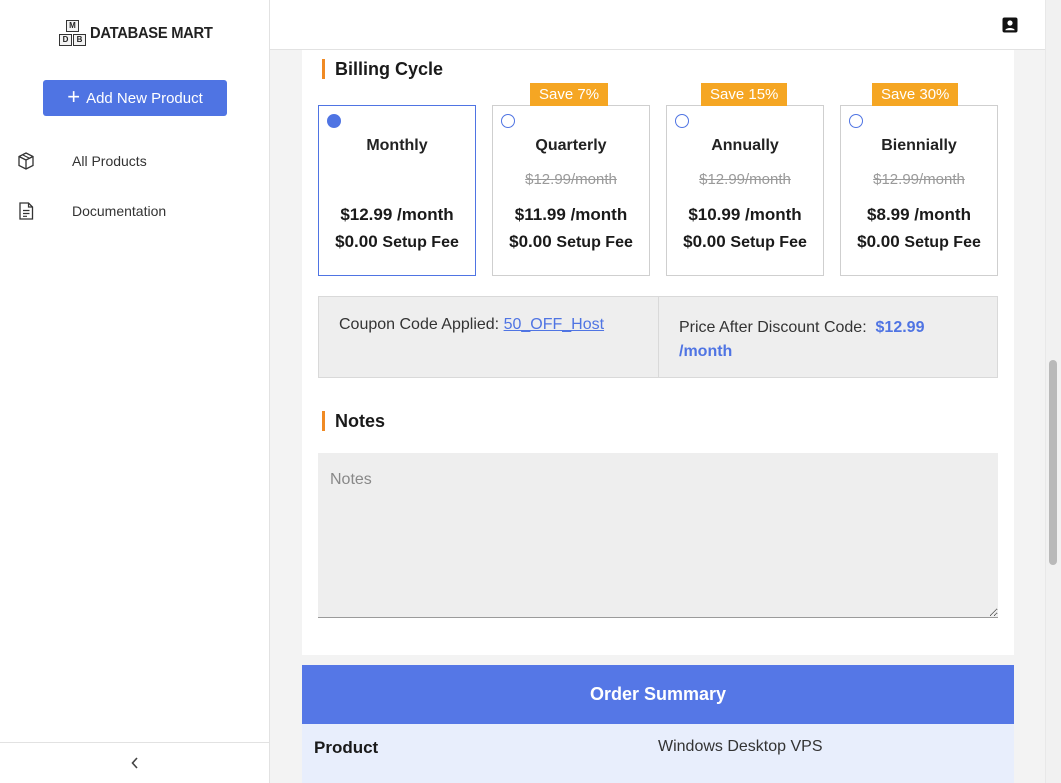  I want to click on summary-row-product: Product Windows Desktop VPS, so click(658, 753).